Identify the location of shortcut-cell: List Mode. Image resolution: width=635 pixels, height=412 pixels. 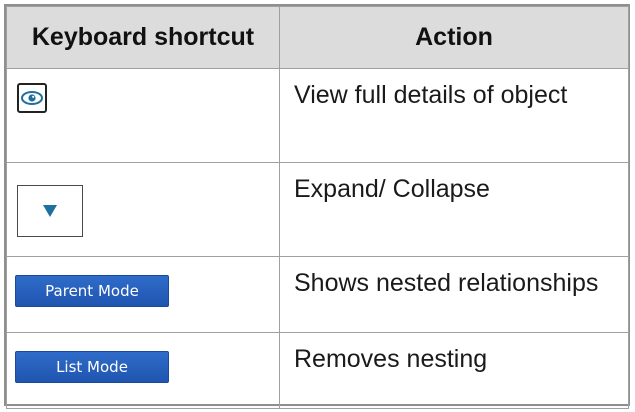
(143, 370).